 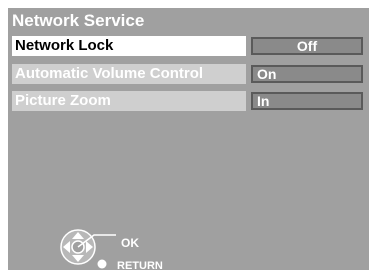 I want to click on setting-row-picture-zoom: Picture Zoom In, so click(x=188, y=101).